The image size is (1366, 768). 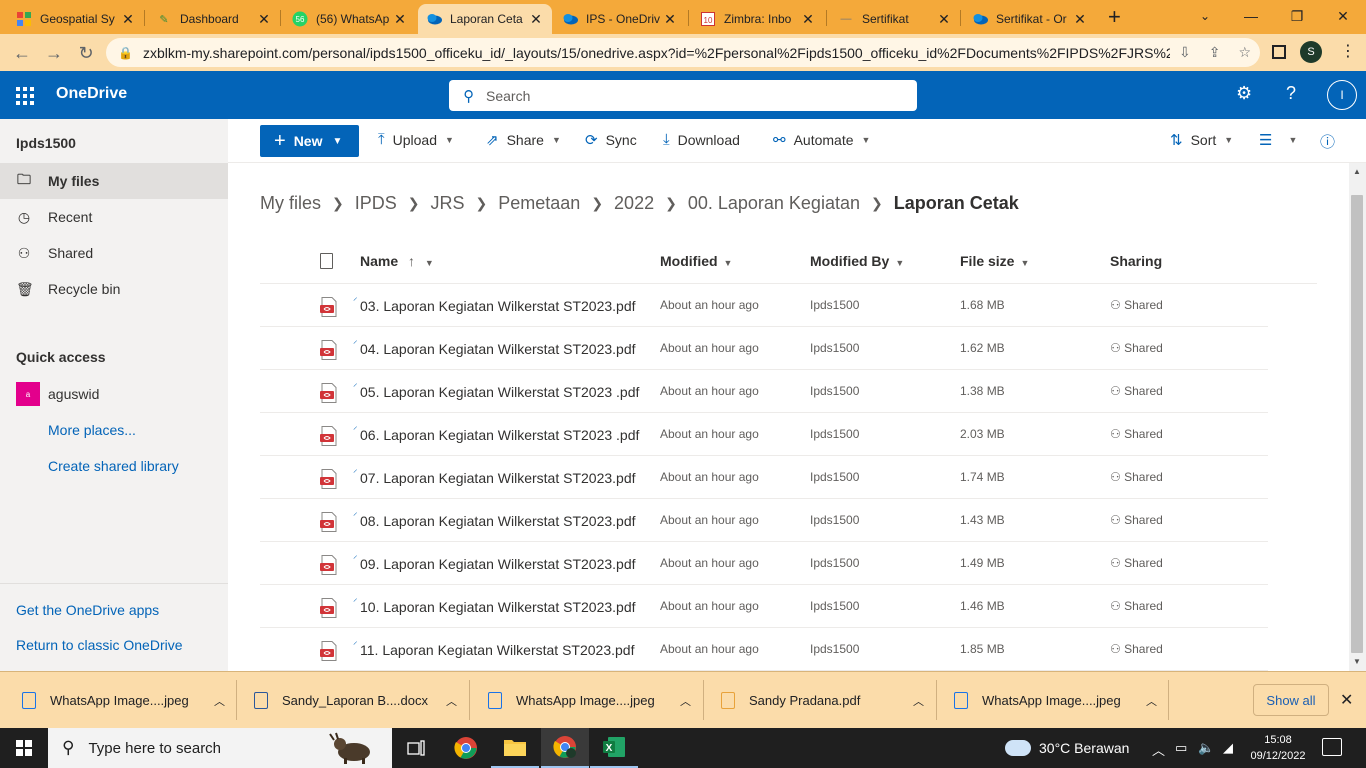 What do you see at coordinates (1065, 748) in the screenshot?
I see `weather-widget: 30°C Berawan` at bounding box center [1065, 748].